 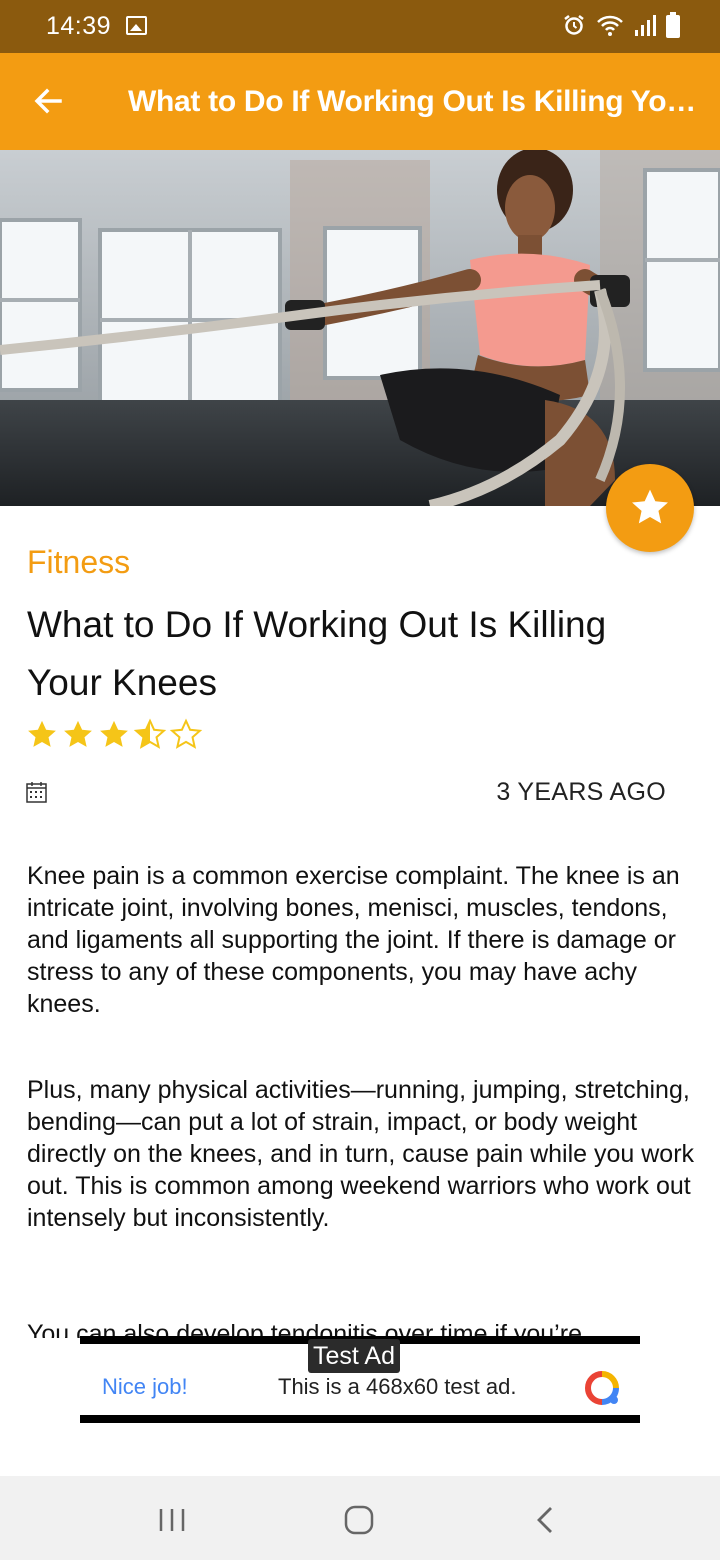 I want to click on favorite-button, so click(x=650, y=508).